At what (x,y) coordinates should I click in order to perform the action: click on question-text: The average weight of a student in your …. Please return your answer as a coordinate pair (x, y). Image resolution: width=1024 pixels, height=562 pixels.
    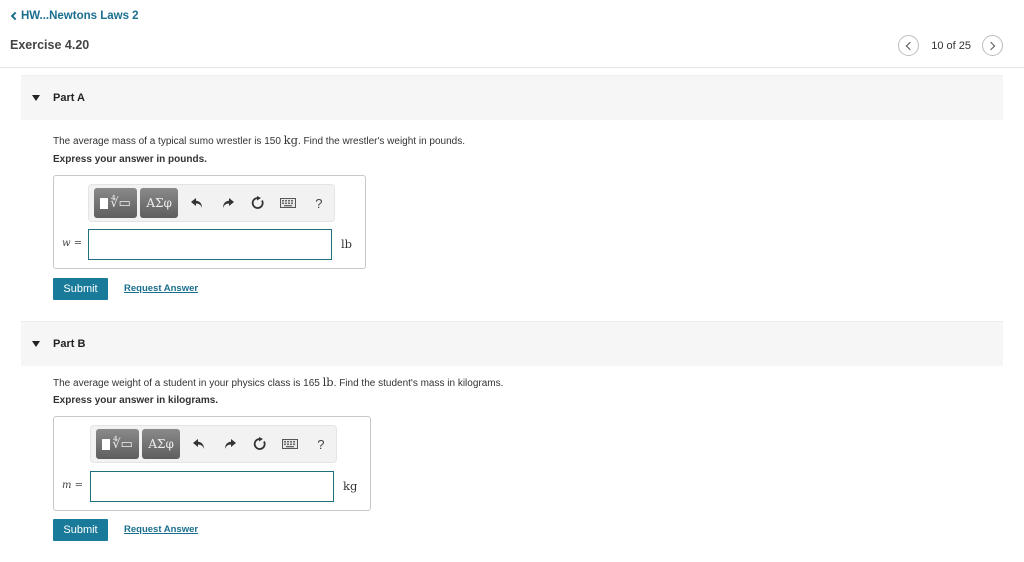
    Looking at the image, I should click on (188, 383).